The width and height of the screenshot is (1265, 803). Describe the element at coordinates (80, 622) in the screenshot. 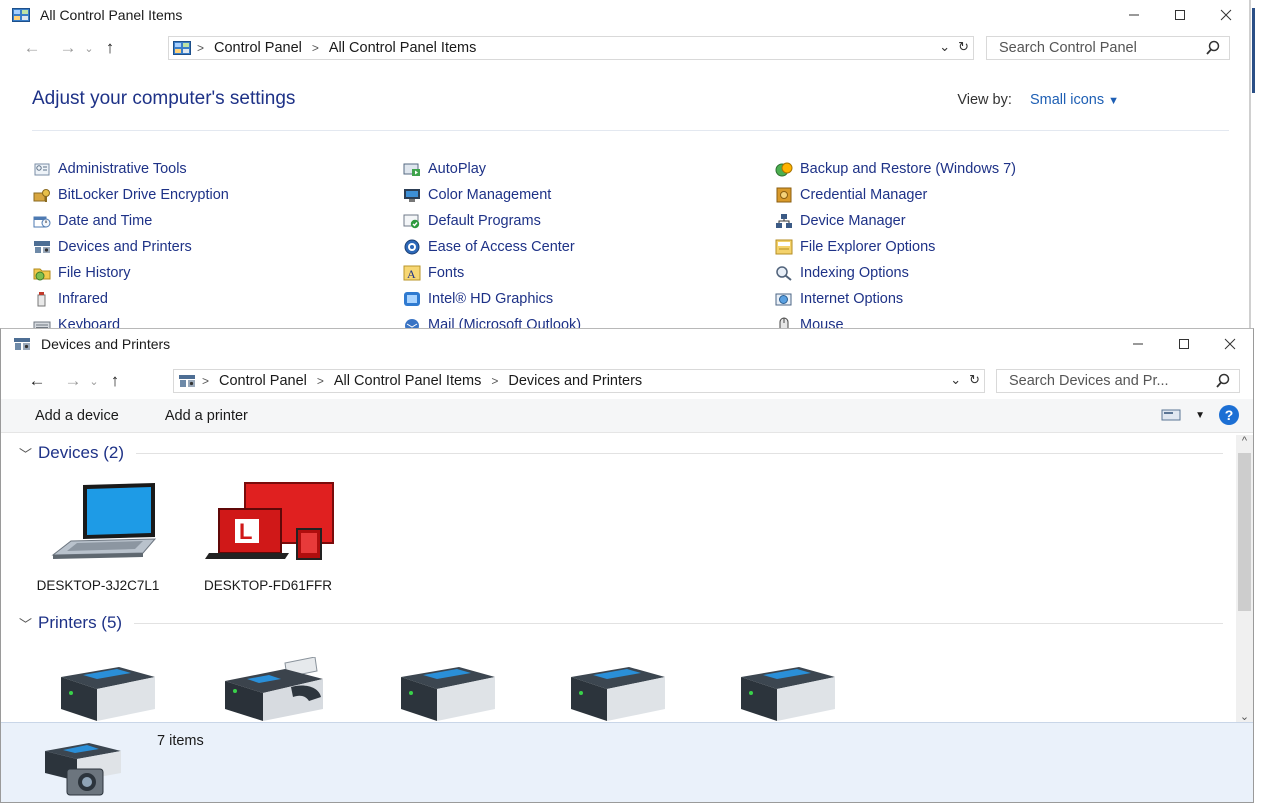

I see `group-title-printers: Printers (5)` at that location.